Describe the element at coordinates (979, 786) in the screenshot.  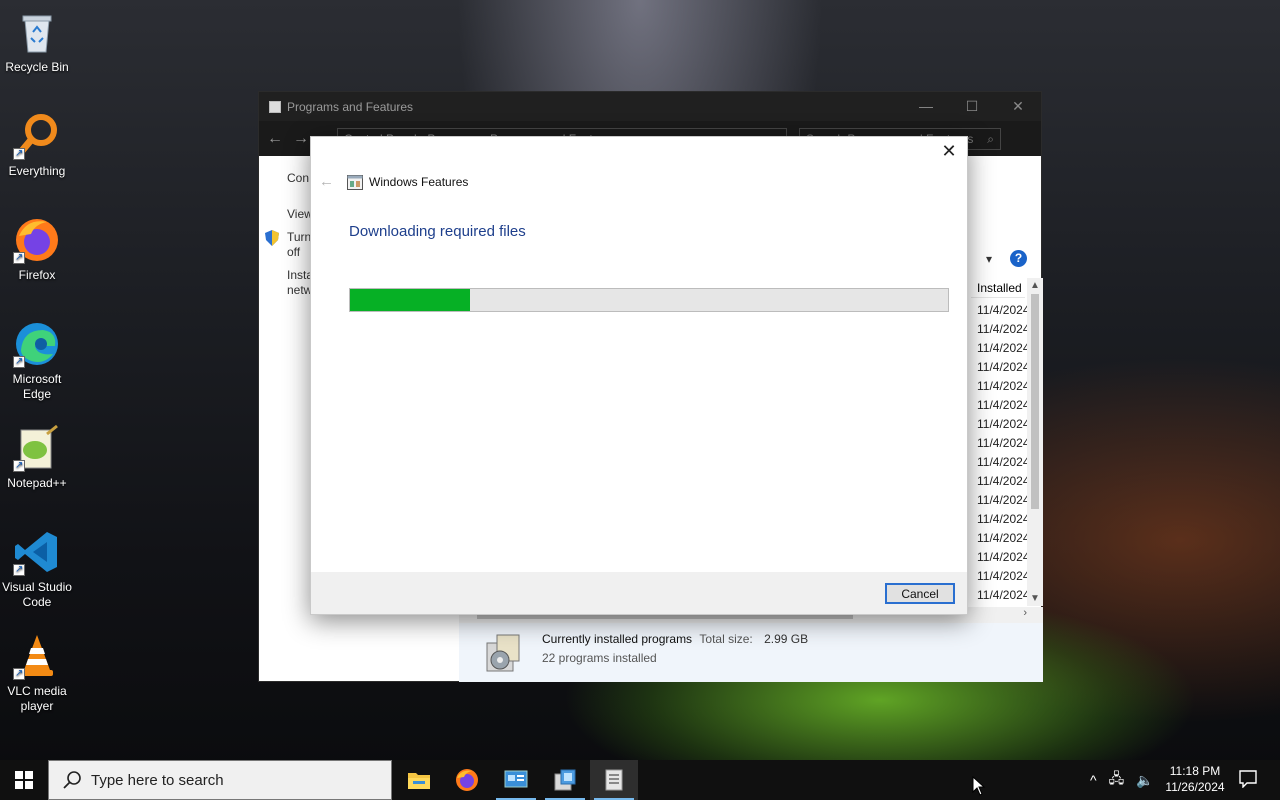
I see `mouse-cursor-icon` at that location.